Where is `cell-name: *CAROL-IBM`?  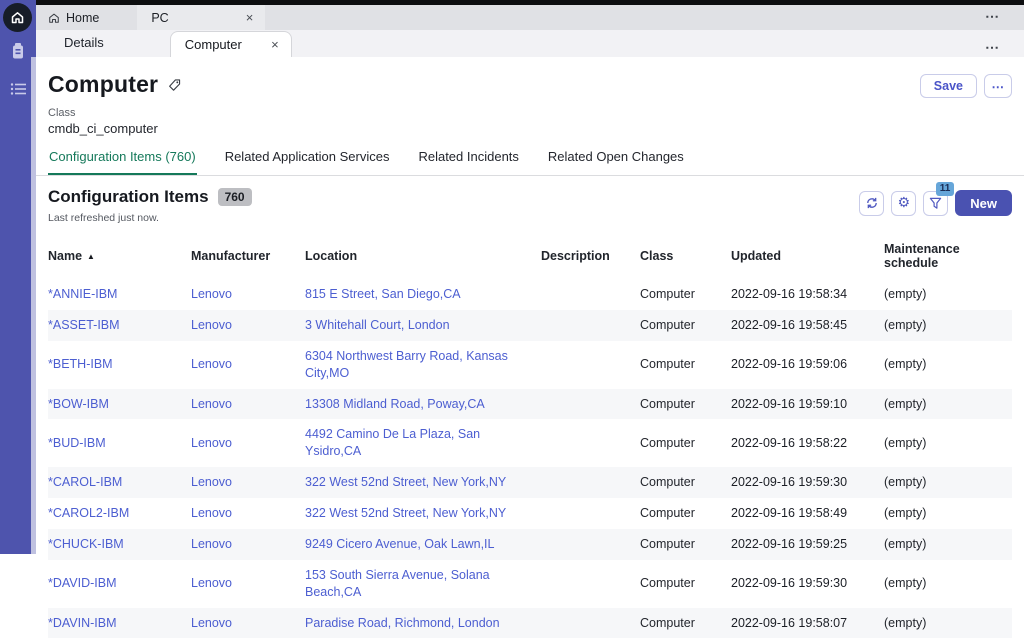 cell-name: *CAROL-IBM is located at coordinates (119, 482).